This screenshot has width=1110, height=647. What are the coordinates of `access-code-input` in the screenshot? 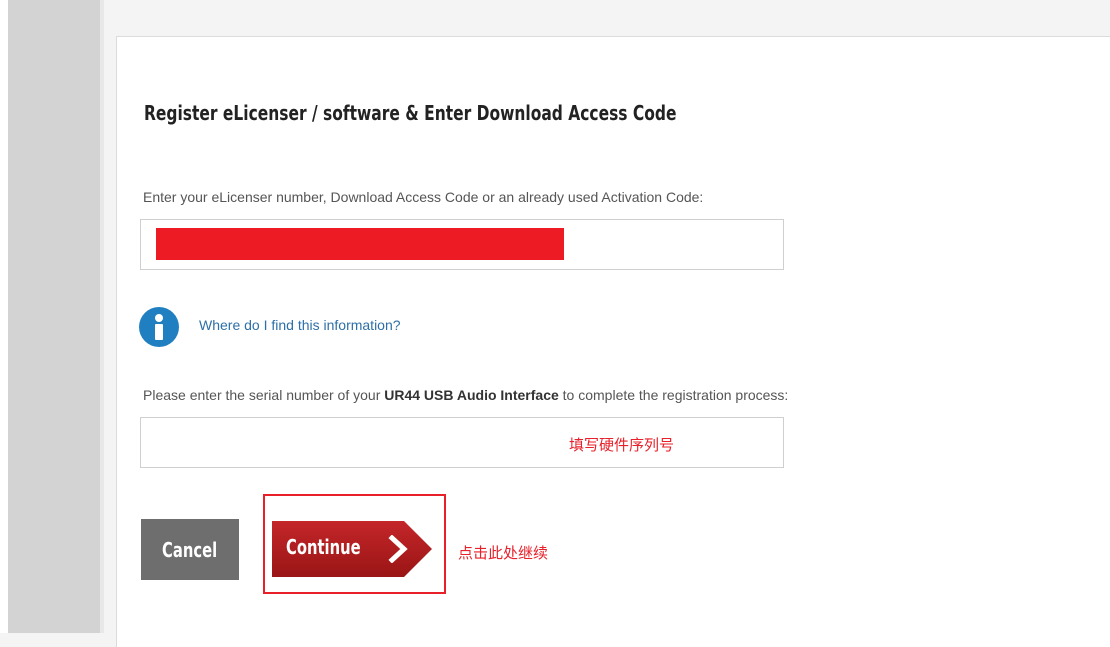 It's located at (462, 244).